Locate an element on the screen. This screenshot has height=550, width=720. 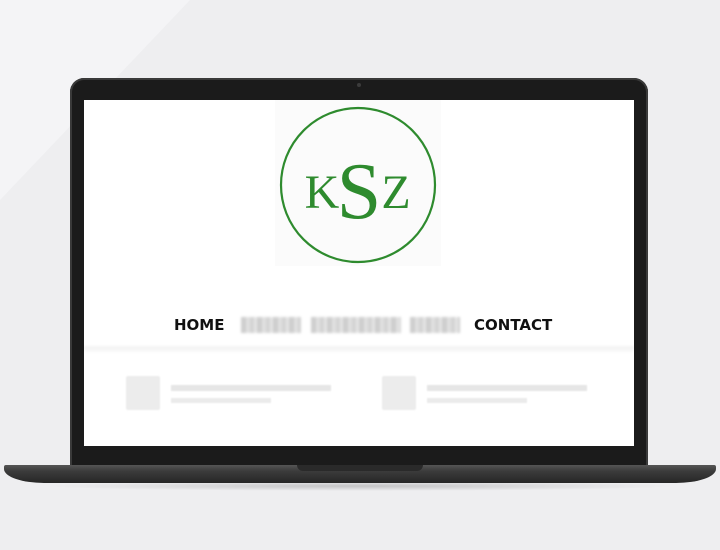
laptop-hinge-notch is located at coordinates (360, 468).